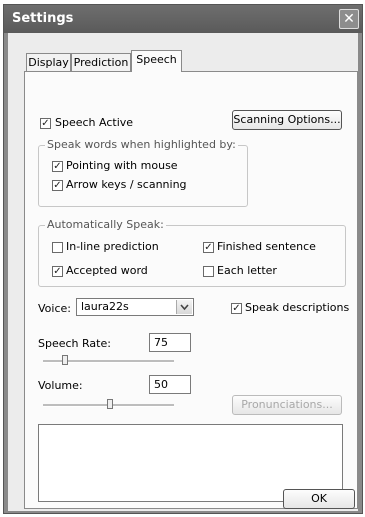 This screenshot has height=517, width=365. Describe the element at coordinates (110, 404) in the screenshot. I see `volume-slider-thumb` at that location.